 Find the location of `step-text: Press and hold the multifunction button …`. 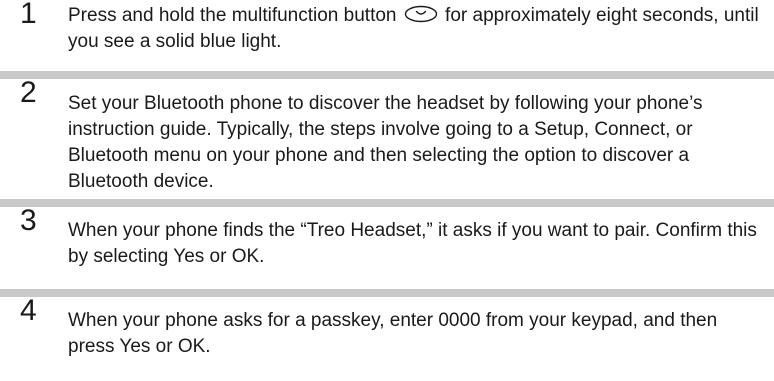

step-text: Press and hold the multifunction button … is located at coordinates (416, 29).